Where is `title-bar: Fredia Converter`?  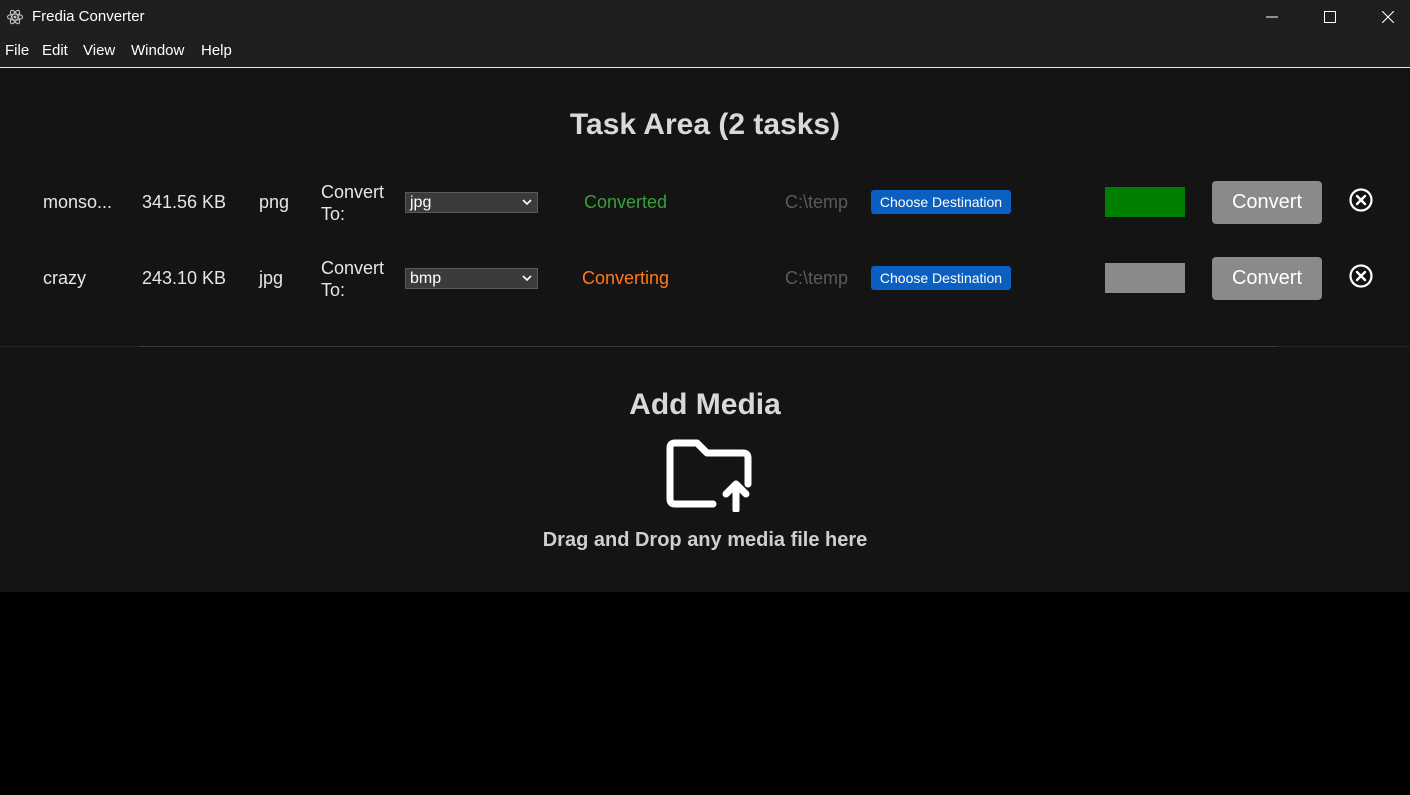 title-bar: Fredia Converter is located at coordinates (705, 17).